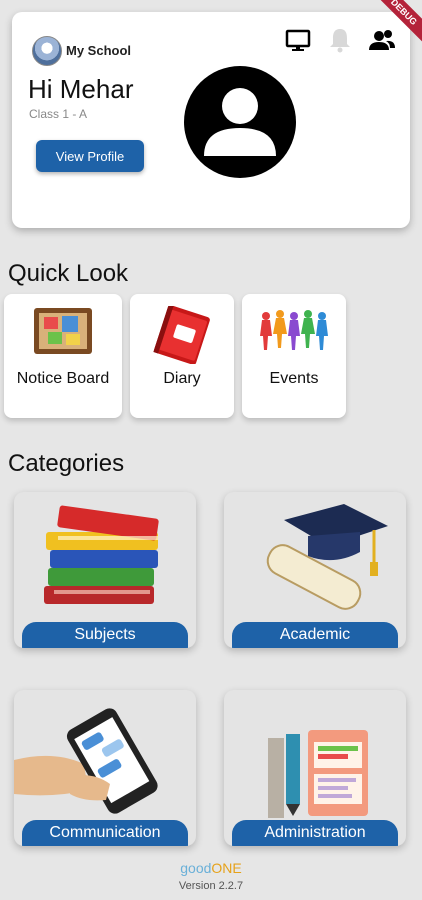  I want to click on bell-icon, so click(340, 40).